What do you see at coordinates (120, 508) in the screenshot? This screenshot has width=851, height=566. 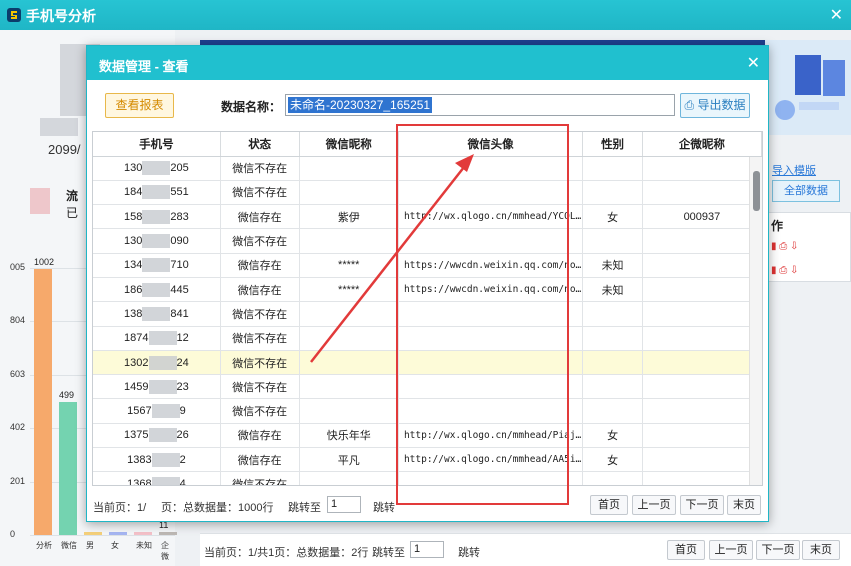 I see `dialog-page-info-a: 当前页：1/` at bounding box center [120, 508].